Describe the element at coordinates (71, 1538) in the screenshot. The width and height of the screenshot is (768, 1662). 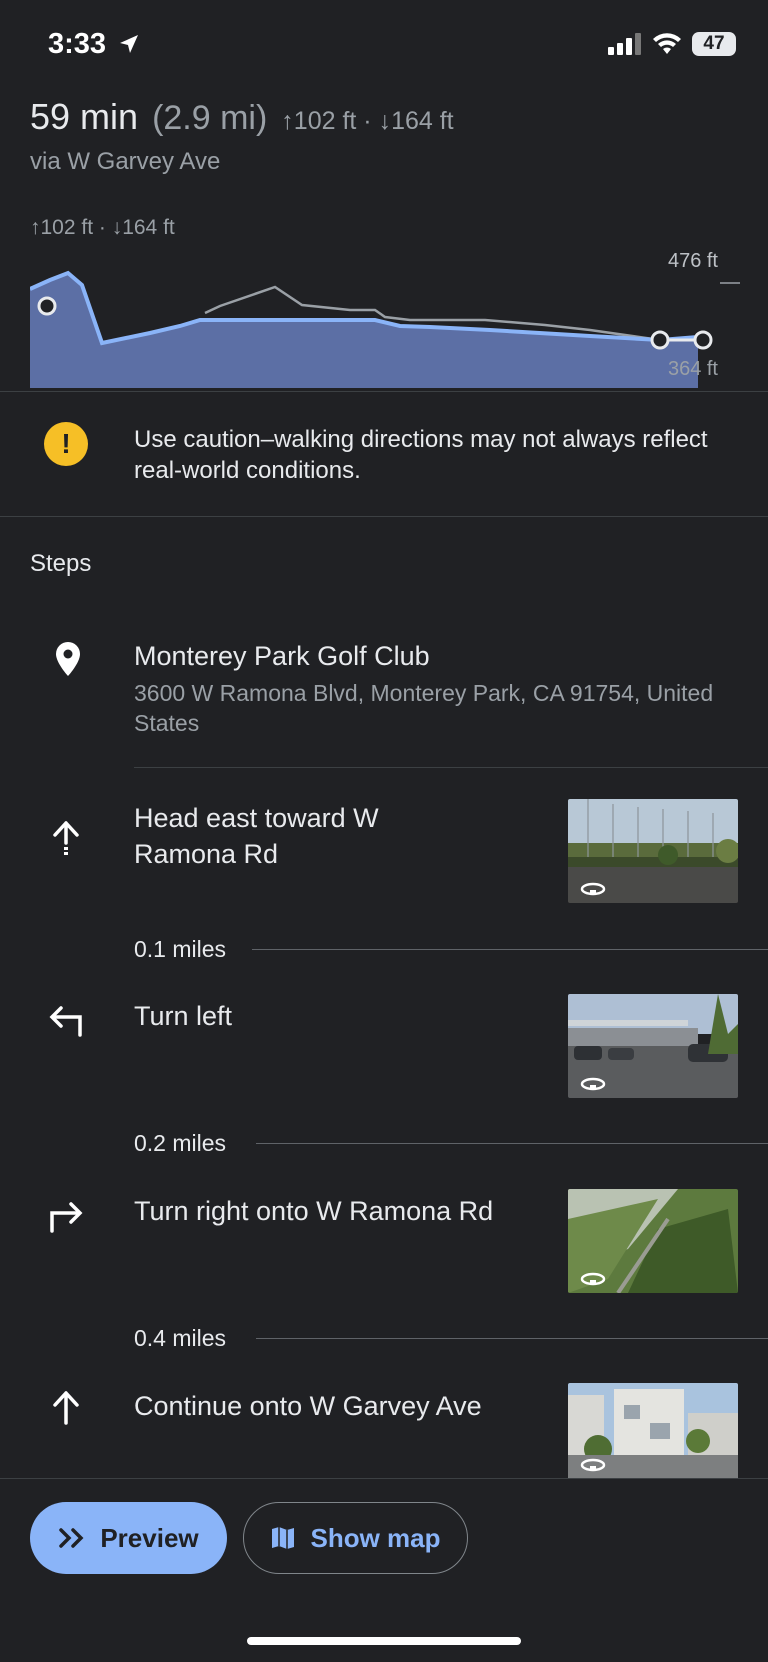
I see `double-chevron-icon` at that location.